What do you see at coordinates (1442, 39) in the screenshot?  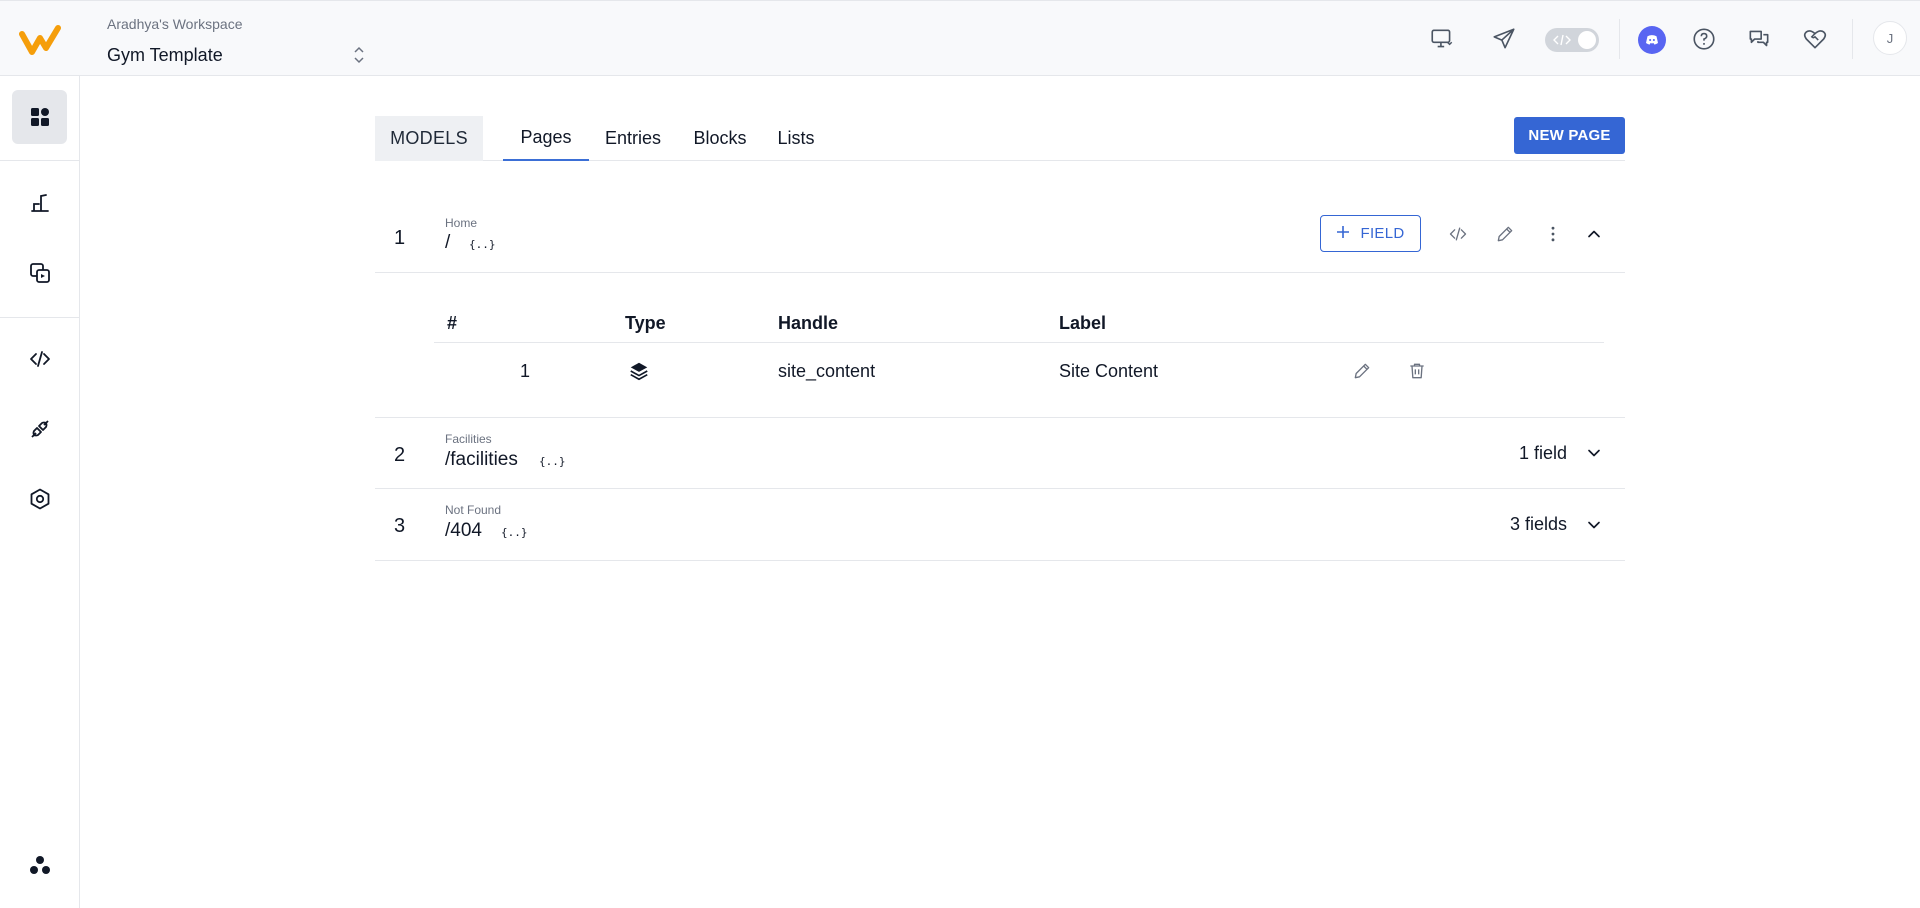 I see `preview-icon` at bounding box center [1442, 39].